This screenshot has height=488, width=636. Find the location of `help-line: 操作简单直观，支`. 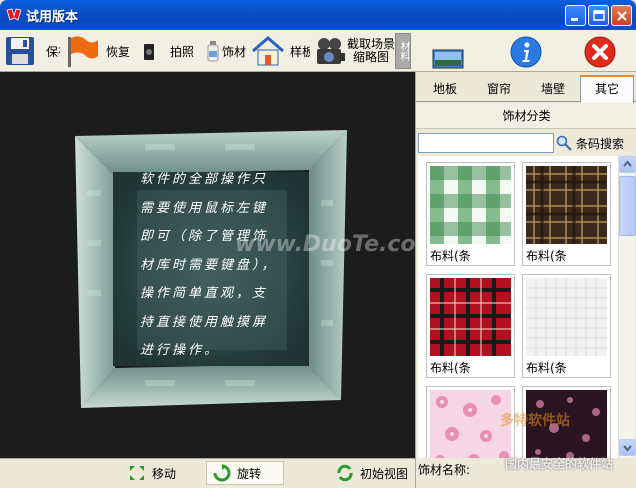

help-line: 操作简单直观，支 is located at coordinates (204, 293).